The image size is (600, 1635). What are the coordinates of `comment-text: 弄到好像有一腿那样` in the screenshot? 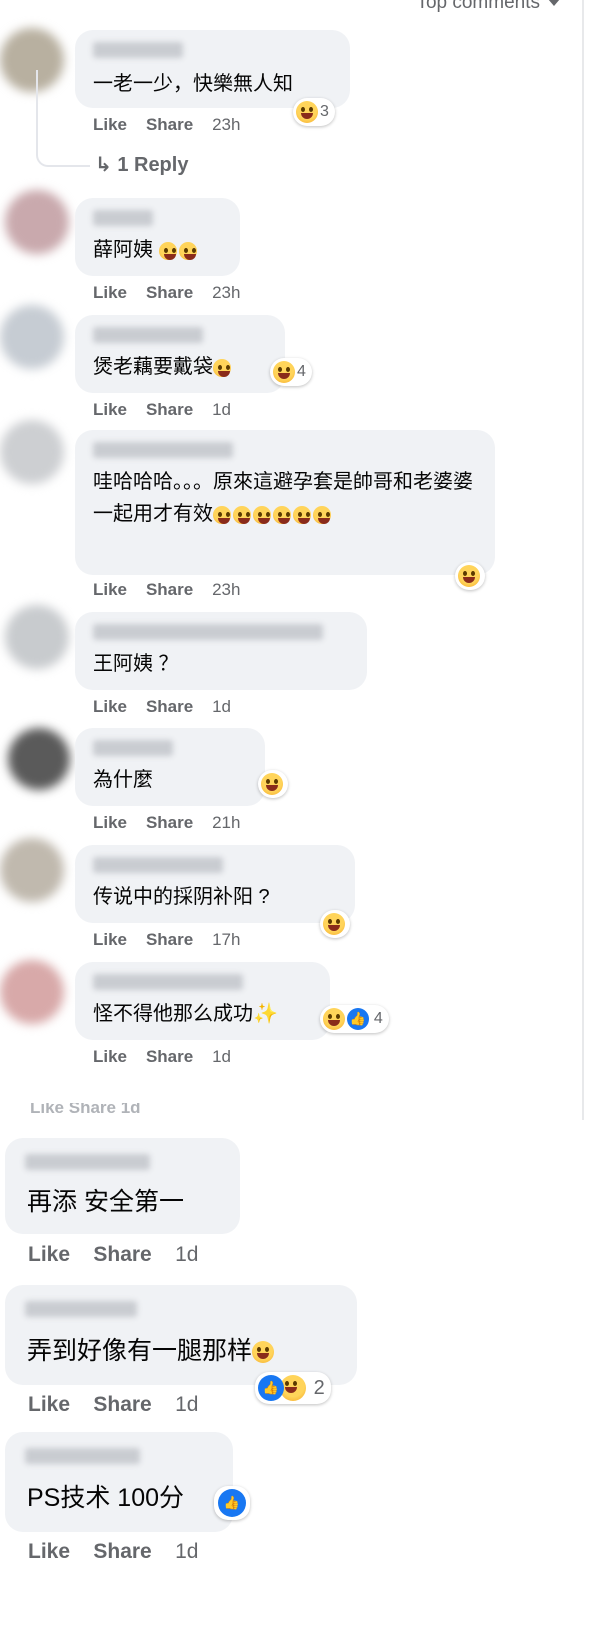 It's located at (151, 1351).